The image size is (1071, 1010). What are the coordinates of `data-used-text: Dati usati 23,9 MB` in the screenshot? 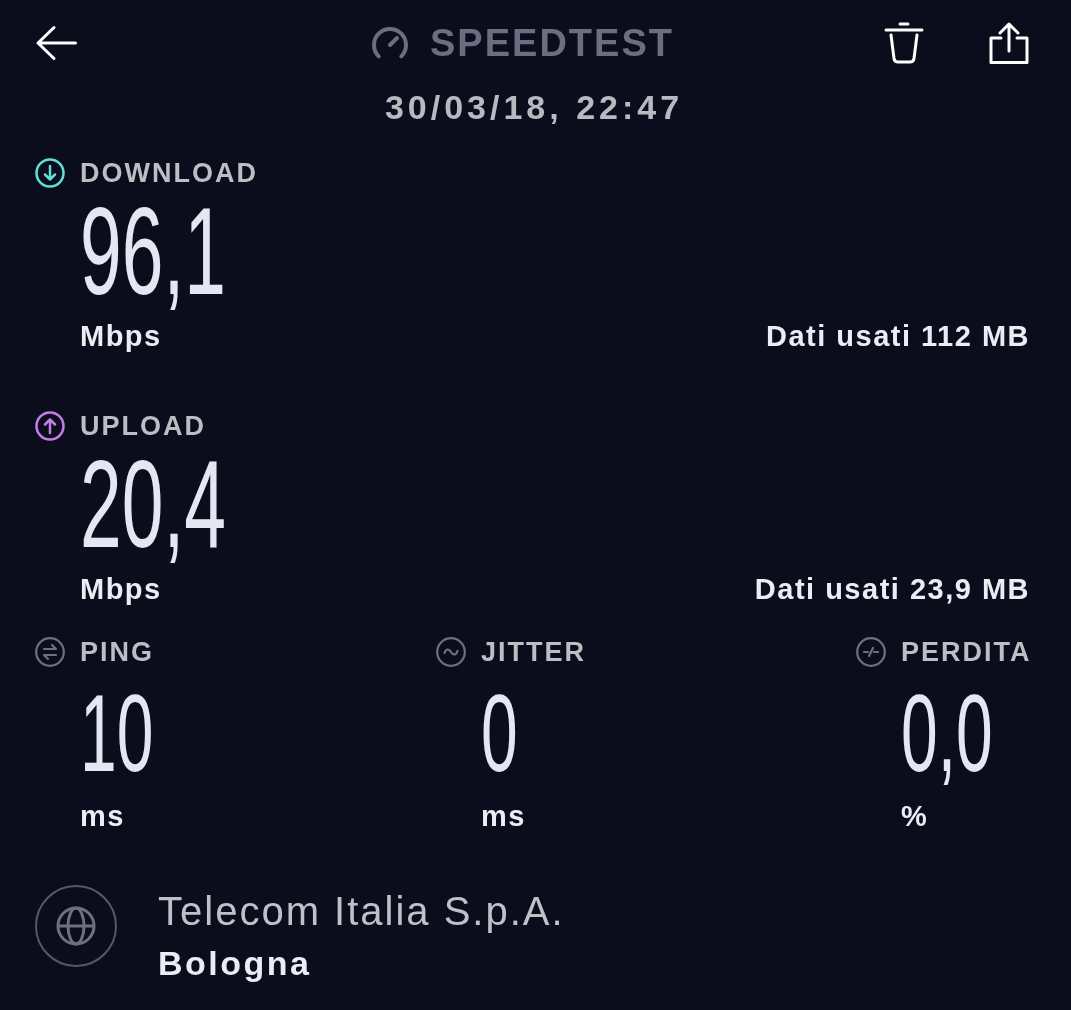 It's located at (892, 589).